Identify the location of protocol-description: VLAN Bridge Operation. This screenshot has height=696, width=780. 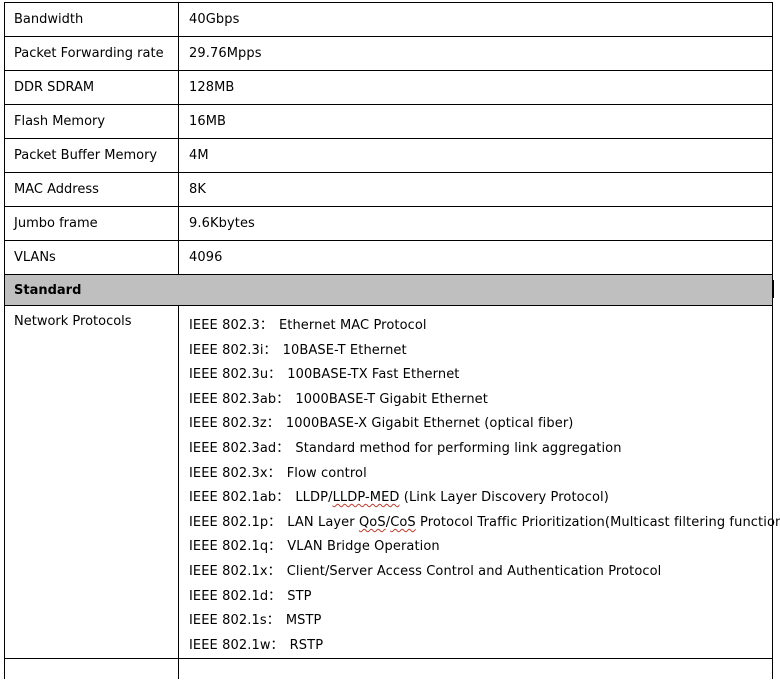
(363, 547).